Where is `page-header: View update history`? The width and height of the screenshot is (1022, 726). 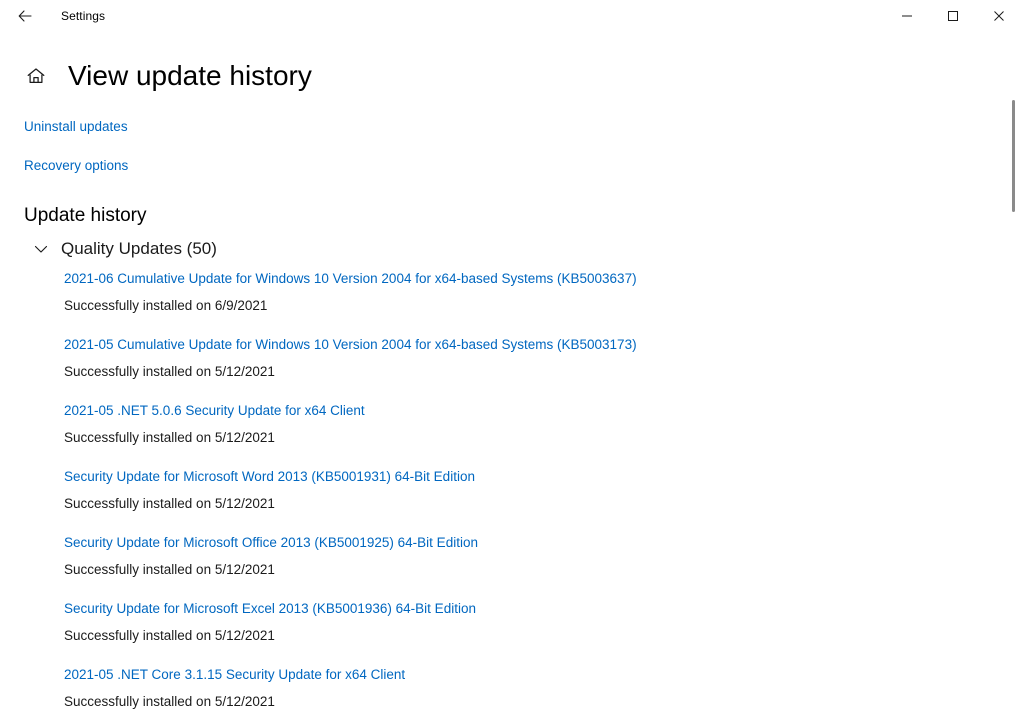 page-header: View update history is located at coordinates (511, 65).